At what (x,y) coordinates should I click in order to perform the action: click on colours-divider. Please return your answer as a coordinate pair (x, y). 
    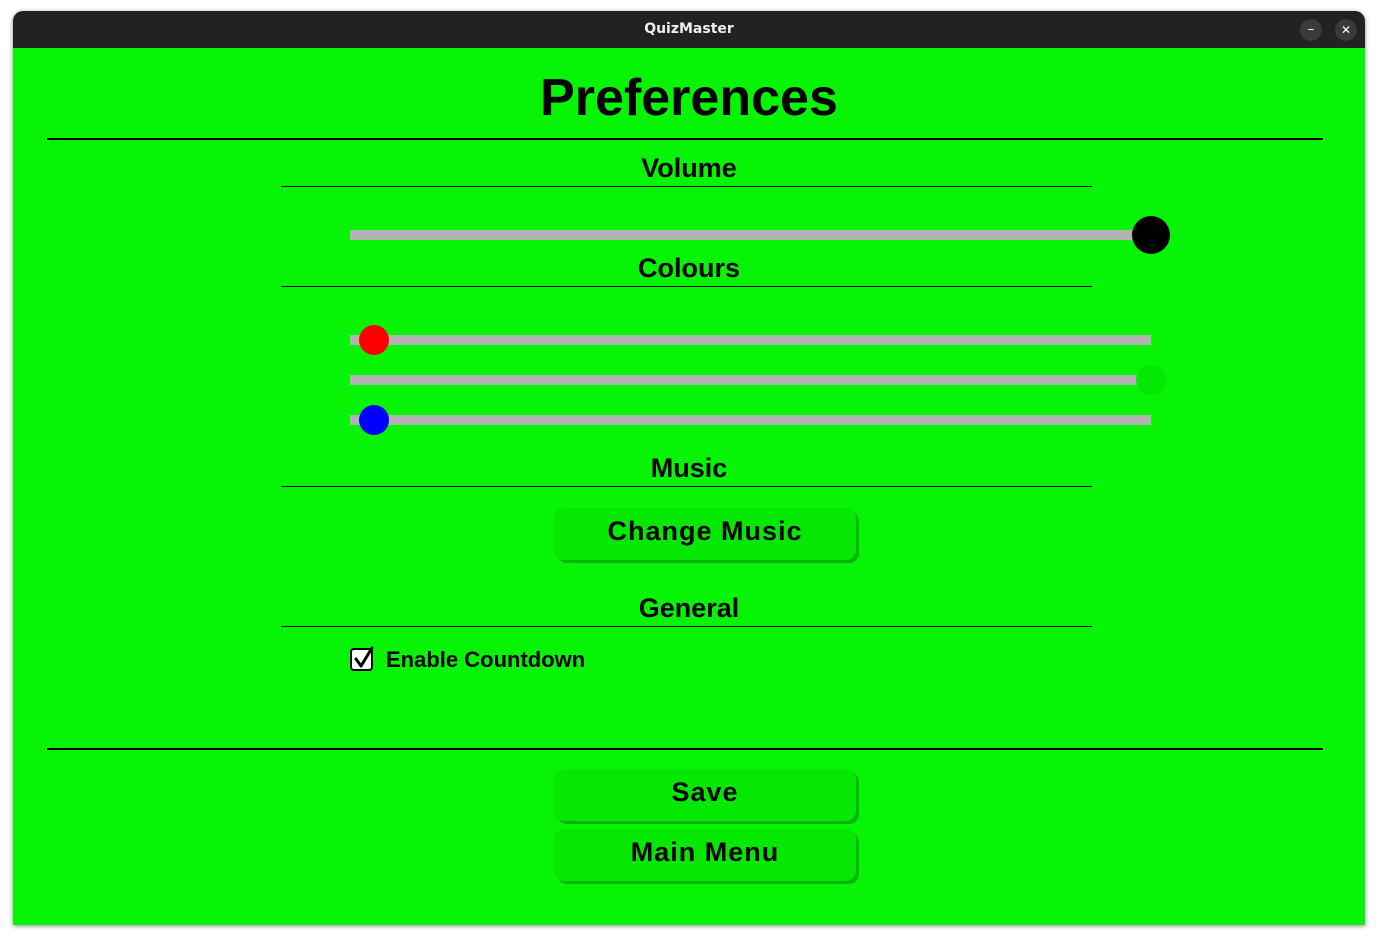
    Looking at the image, I should click on (686, 286).